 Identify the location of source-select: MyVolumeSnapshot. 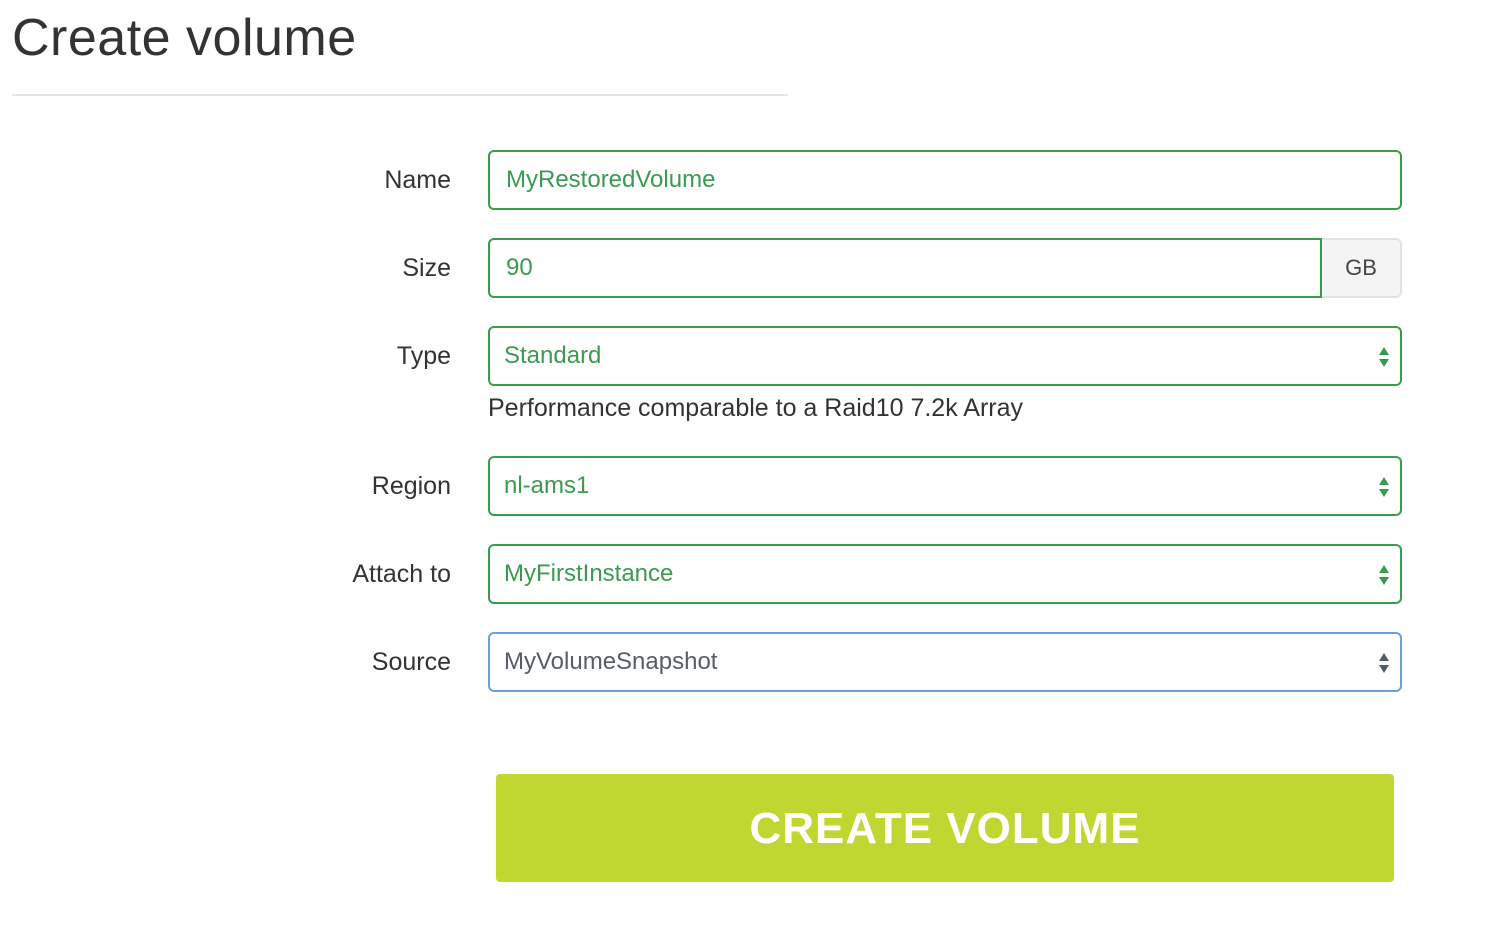
(945, 662).